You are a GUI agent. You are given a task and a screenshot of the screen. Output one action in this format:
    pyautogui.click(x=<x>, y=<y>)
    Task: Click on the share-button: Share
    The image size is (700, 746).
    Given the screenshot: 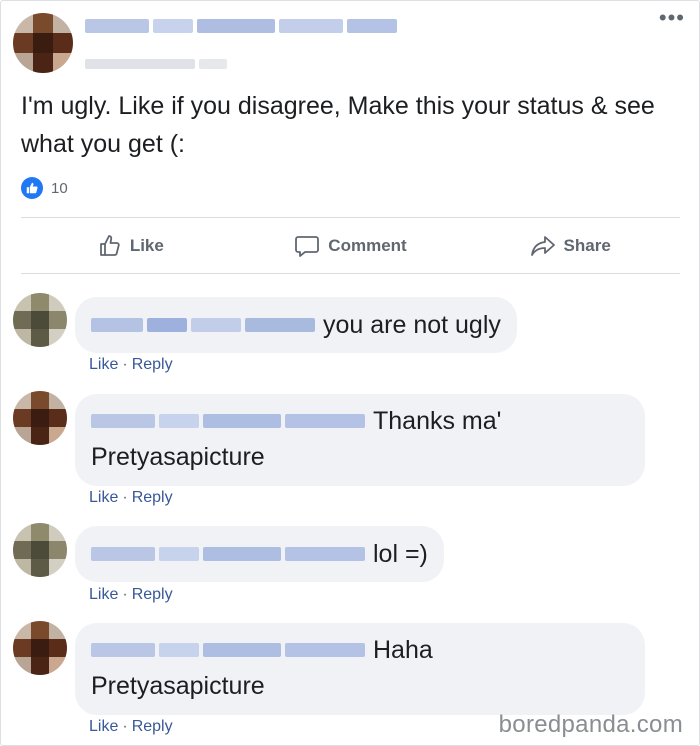 What is the action you would take?
    pyautogui.click(x=570, y=246)
    